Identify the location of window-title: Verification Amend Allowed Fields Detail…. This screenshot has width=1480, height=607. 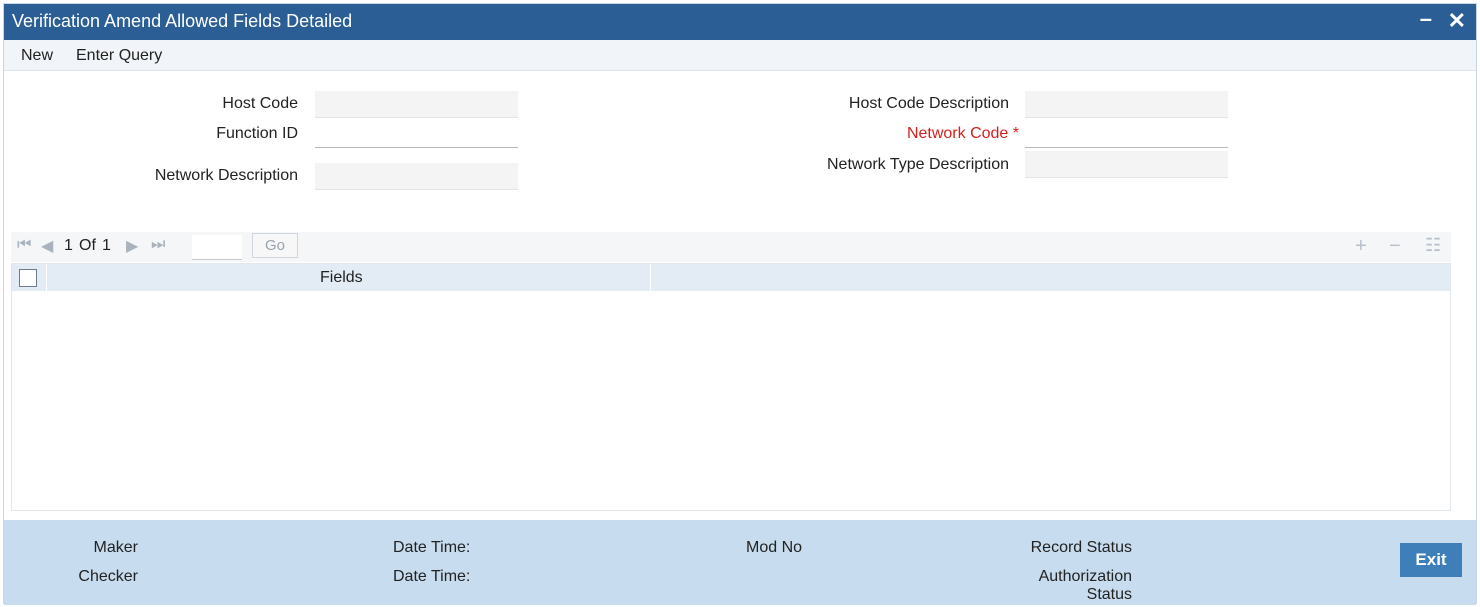
(182, 21).